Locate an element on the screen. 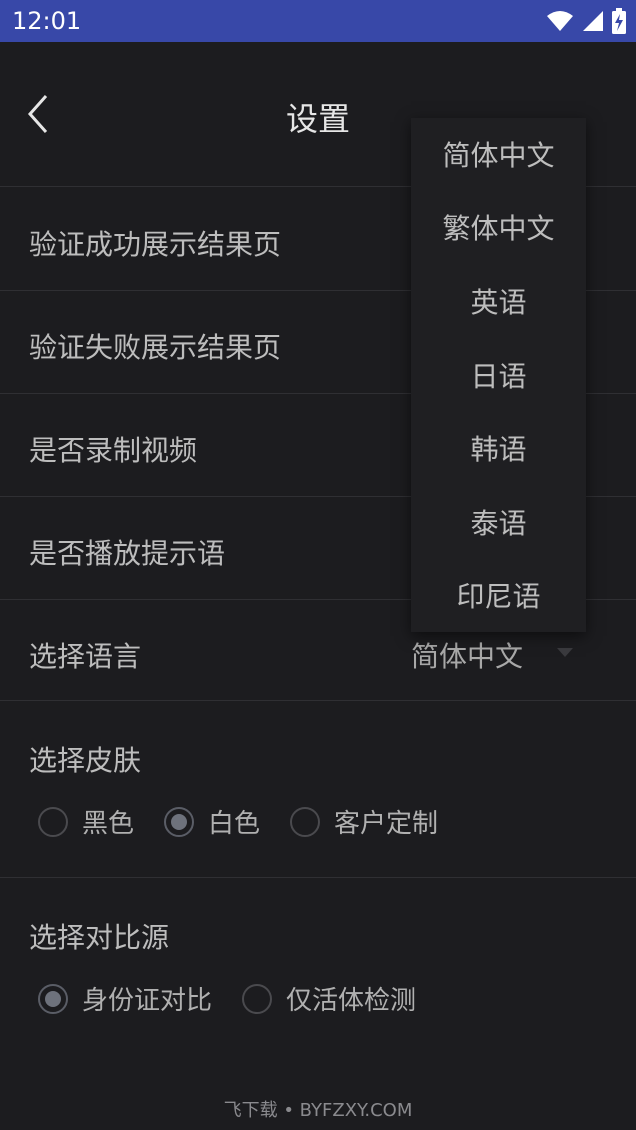 The width and height of the screenshot is (636, 1130). skin-option-black: 黑色 is located at coordinates (86, 821).